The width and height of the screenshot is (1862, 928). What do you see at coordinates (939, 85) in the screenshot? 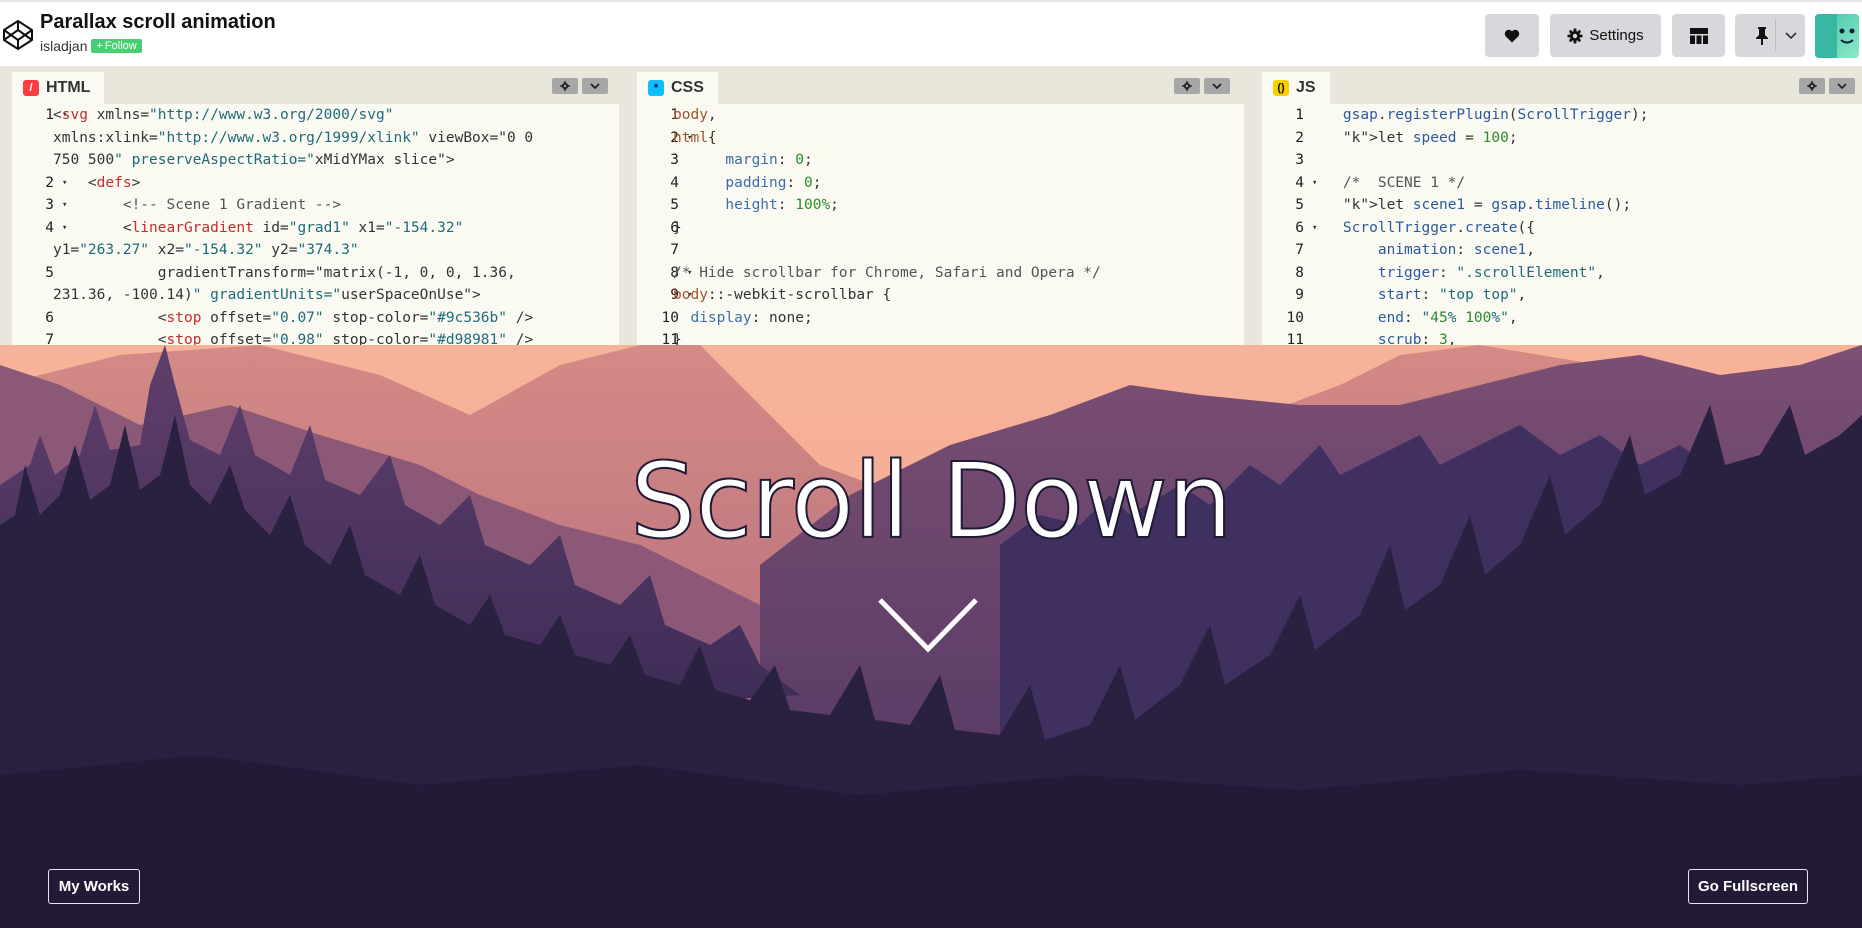
I see `css-panel-header: * CSS` at bounding box center [939, 85].